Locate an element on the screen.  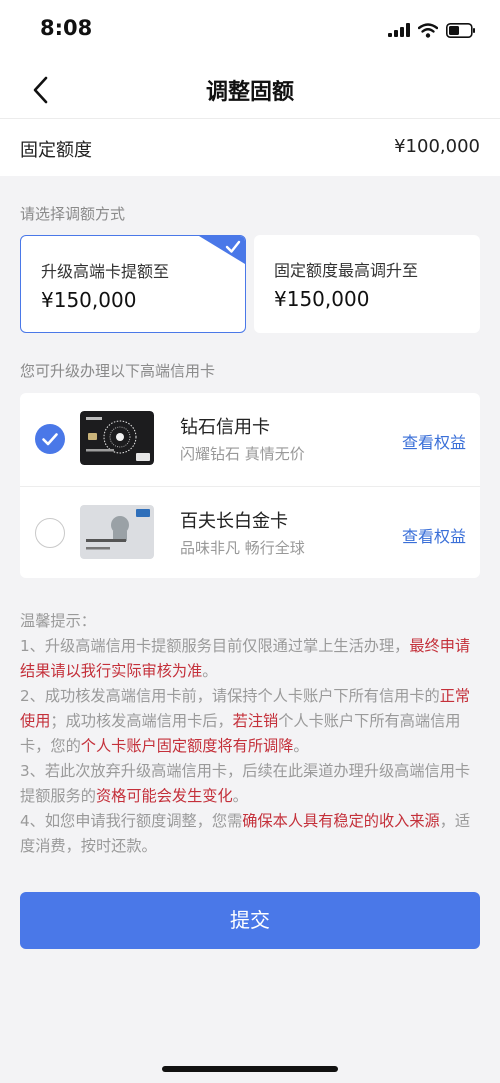
wifi-icon is located at coordinates (428, 30).